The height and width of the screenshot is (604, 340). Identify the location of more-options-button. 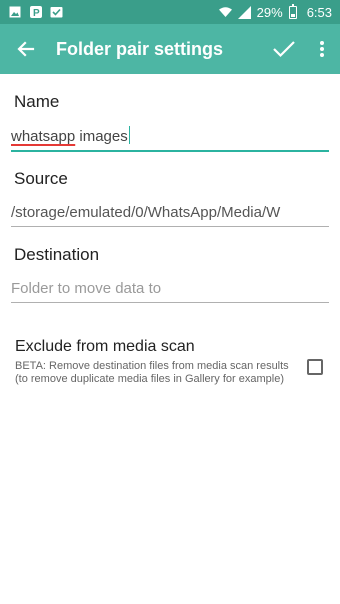
(322, 49).